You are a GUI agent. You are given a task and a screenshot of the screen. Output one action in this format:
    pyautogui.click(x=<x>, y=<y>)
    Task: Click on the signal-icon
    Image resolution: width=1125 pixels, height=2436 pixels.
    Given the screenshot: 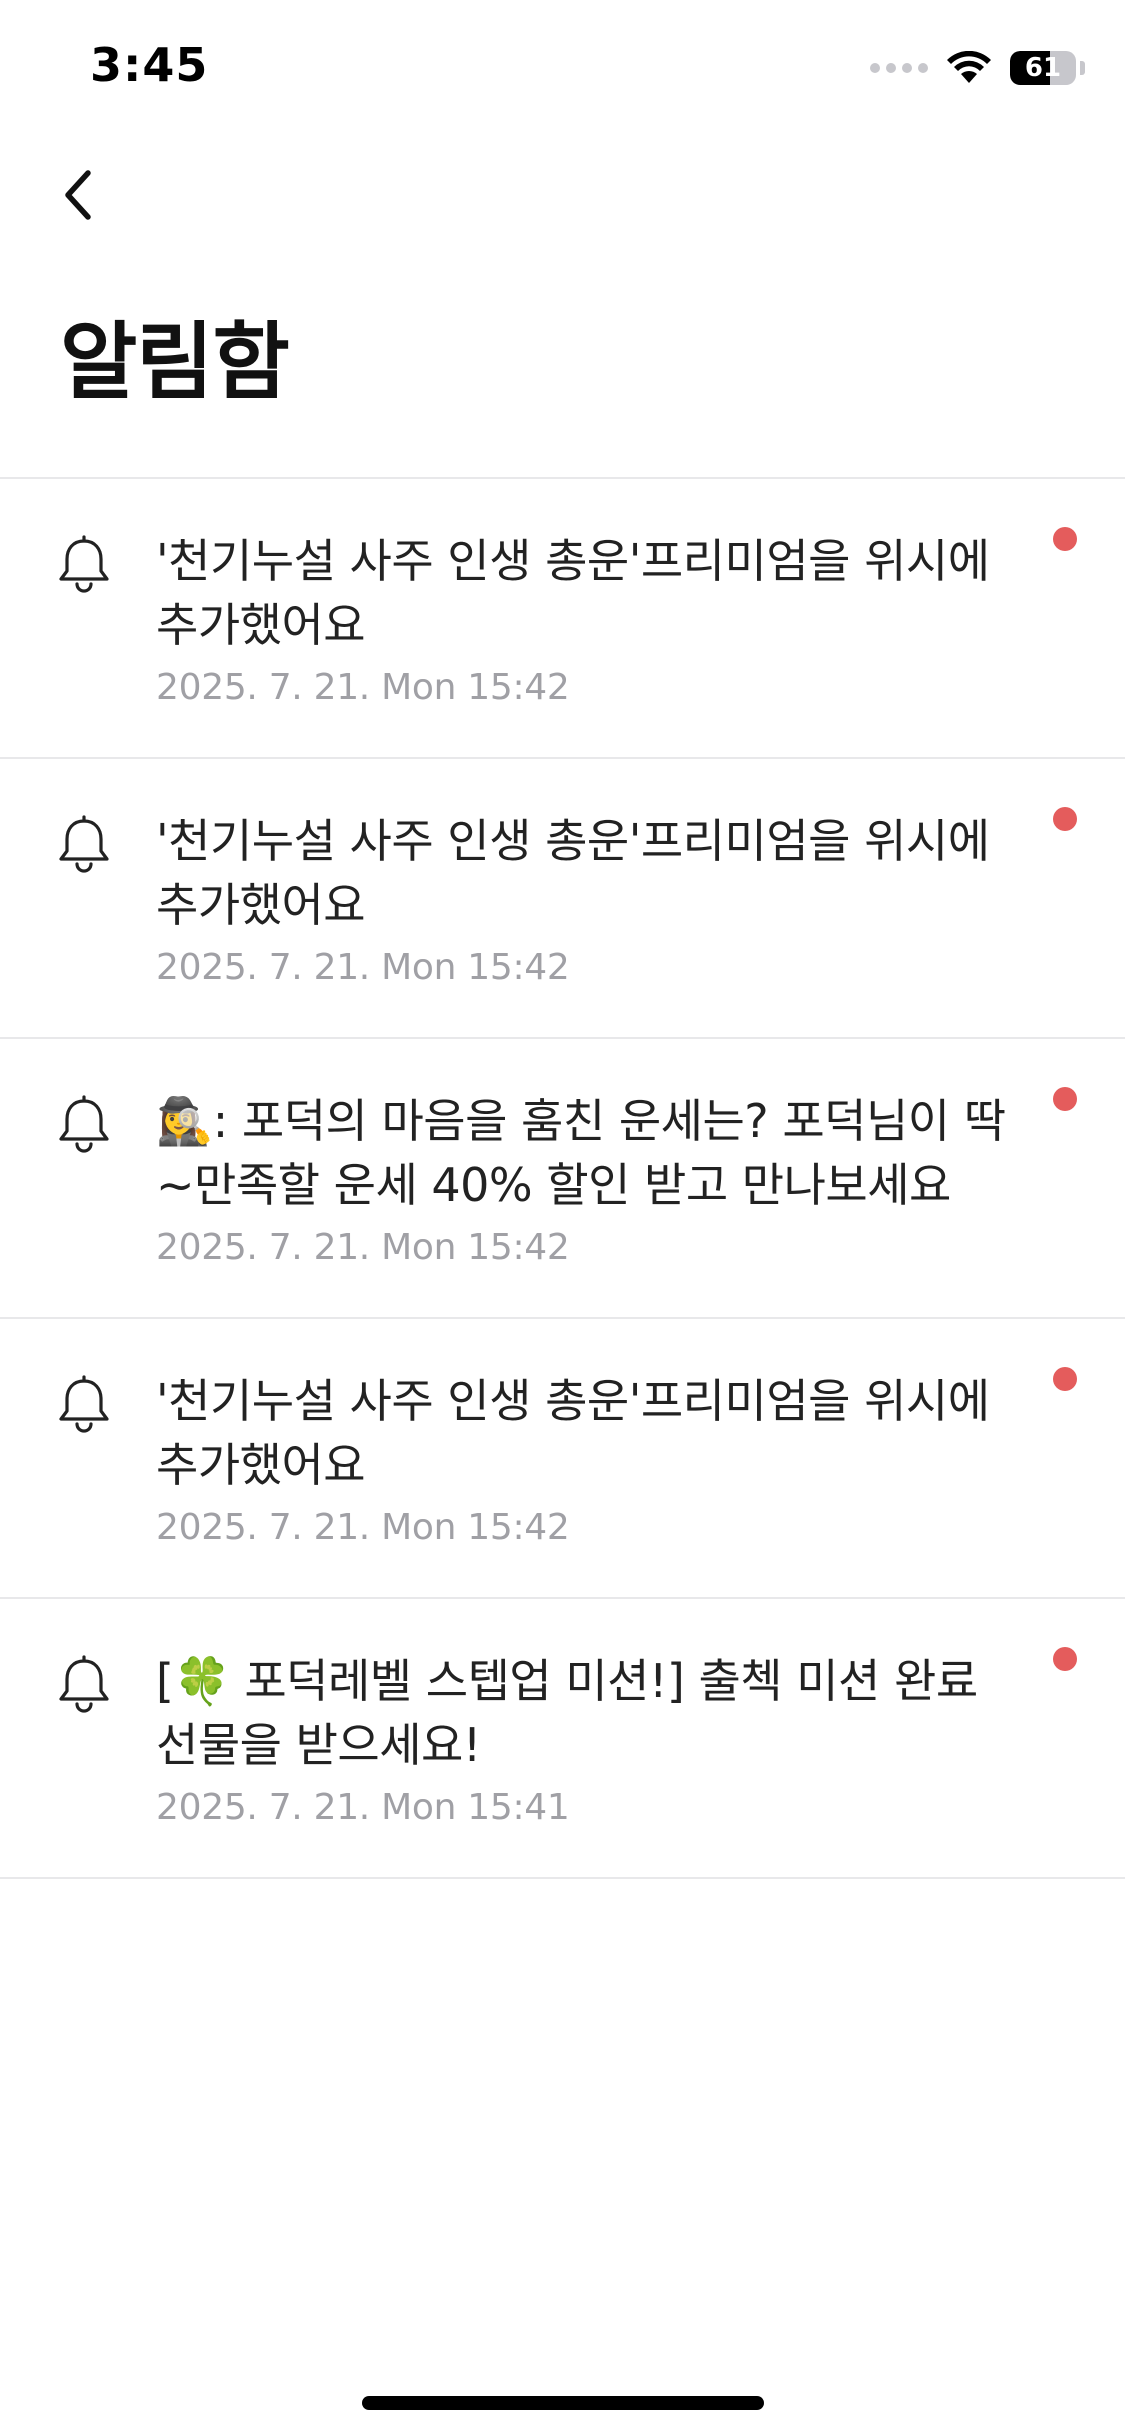 What is the action you would take?
    pyautogui.click(x=899, y=68)
    